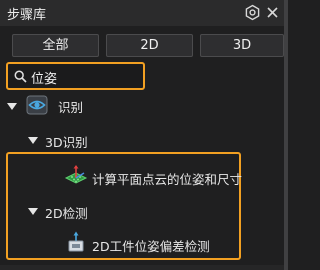 The image size is (320, 270). Describe the element at coordinates (20, 76) in the screenshot. I see `search-icon` at that location.